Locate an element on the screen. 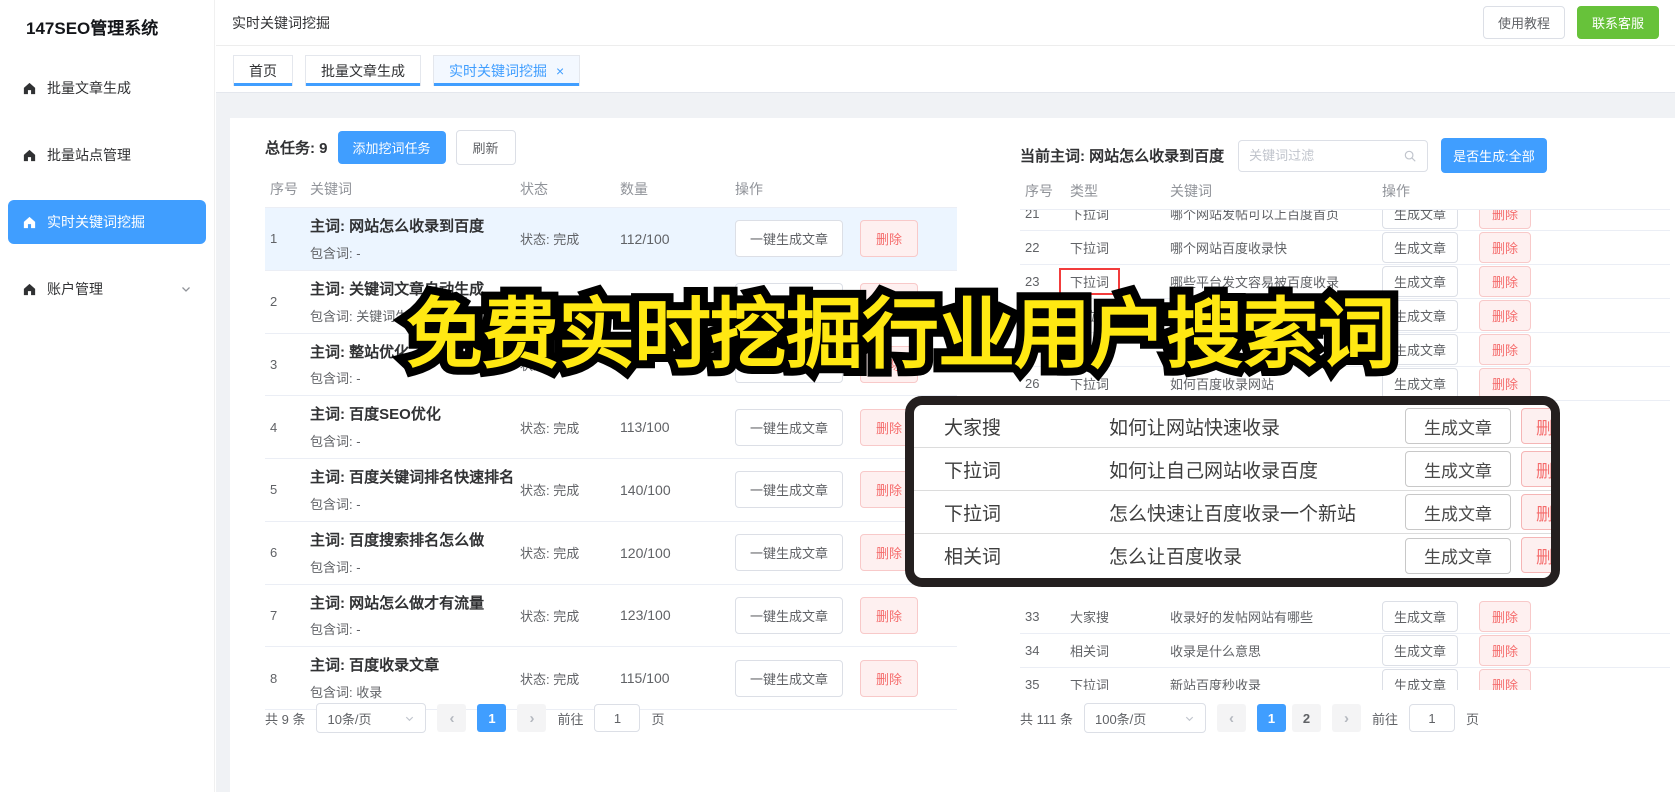  keyword-row: 35 下拉词 新站百度秒收录 生成文章 删除 is located at coordinates (1345, 679).